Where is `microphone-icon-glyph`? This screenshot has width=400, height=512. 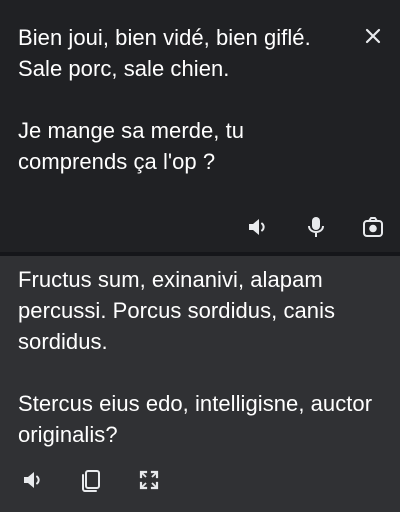 microphone-icon-glyph is located at coordinates (316, 227).